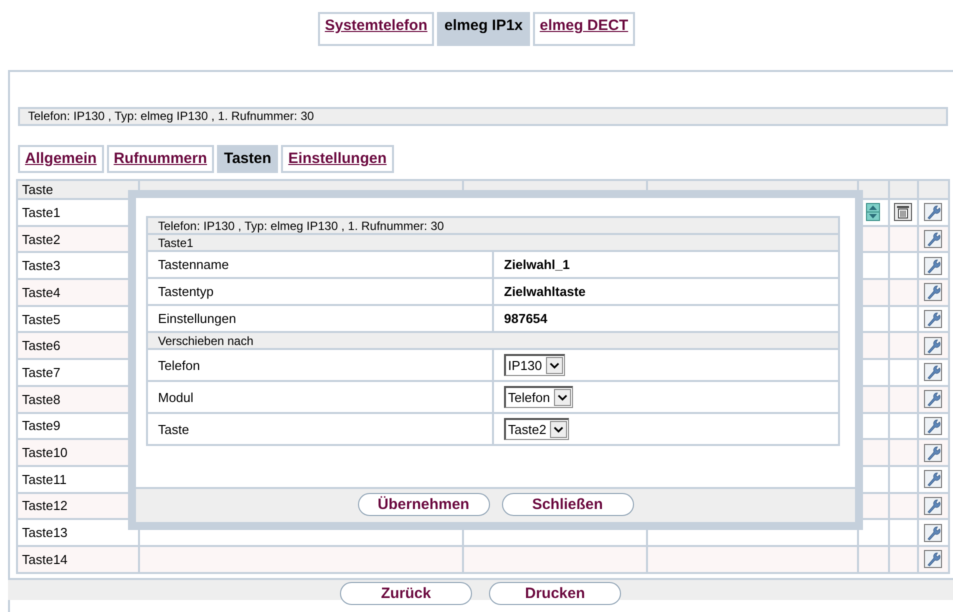 Image resolution: width=953 pixels, height=612 pixels. What do you see at coordinates (320, 264) in the screenshot?
I see `field-label: Tastenname` at bounding box center [320, 264].